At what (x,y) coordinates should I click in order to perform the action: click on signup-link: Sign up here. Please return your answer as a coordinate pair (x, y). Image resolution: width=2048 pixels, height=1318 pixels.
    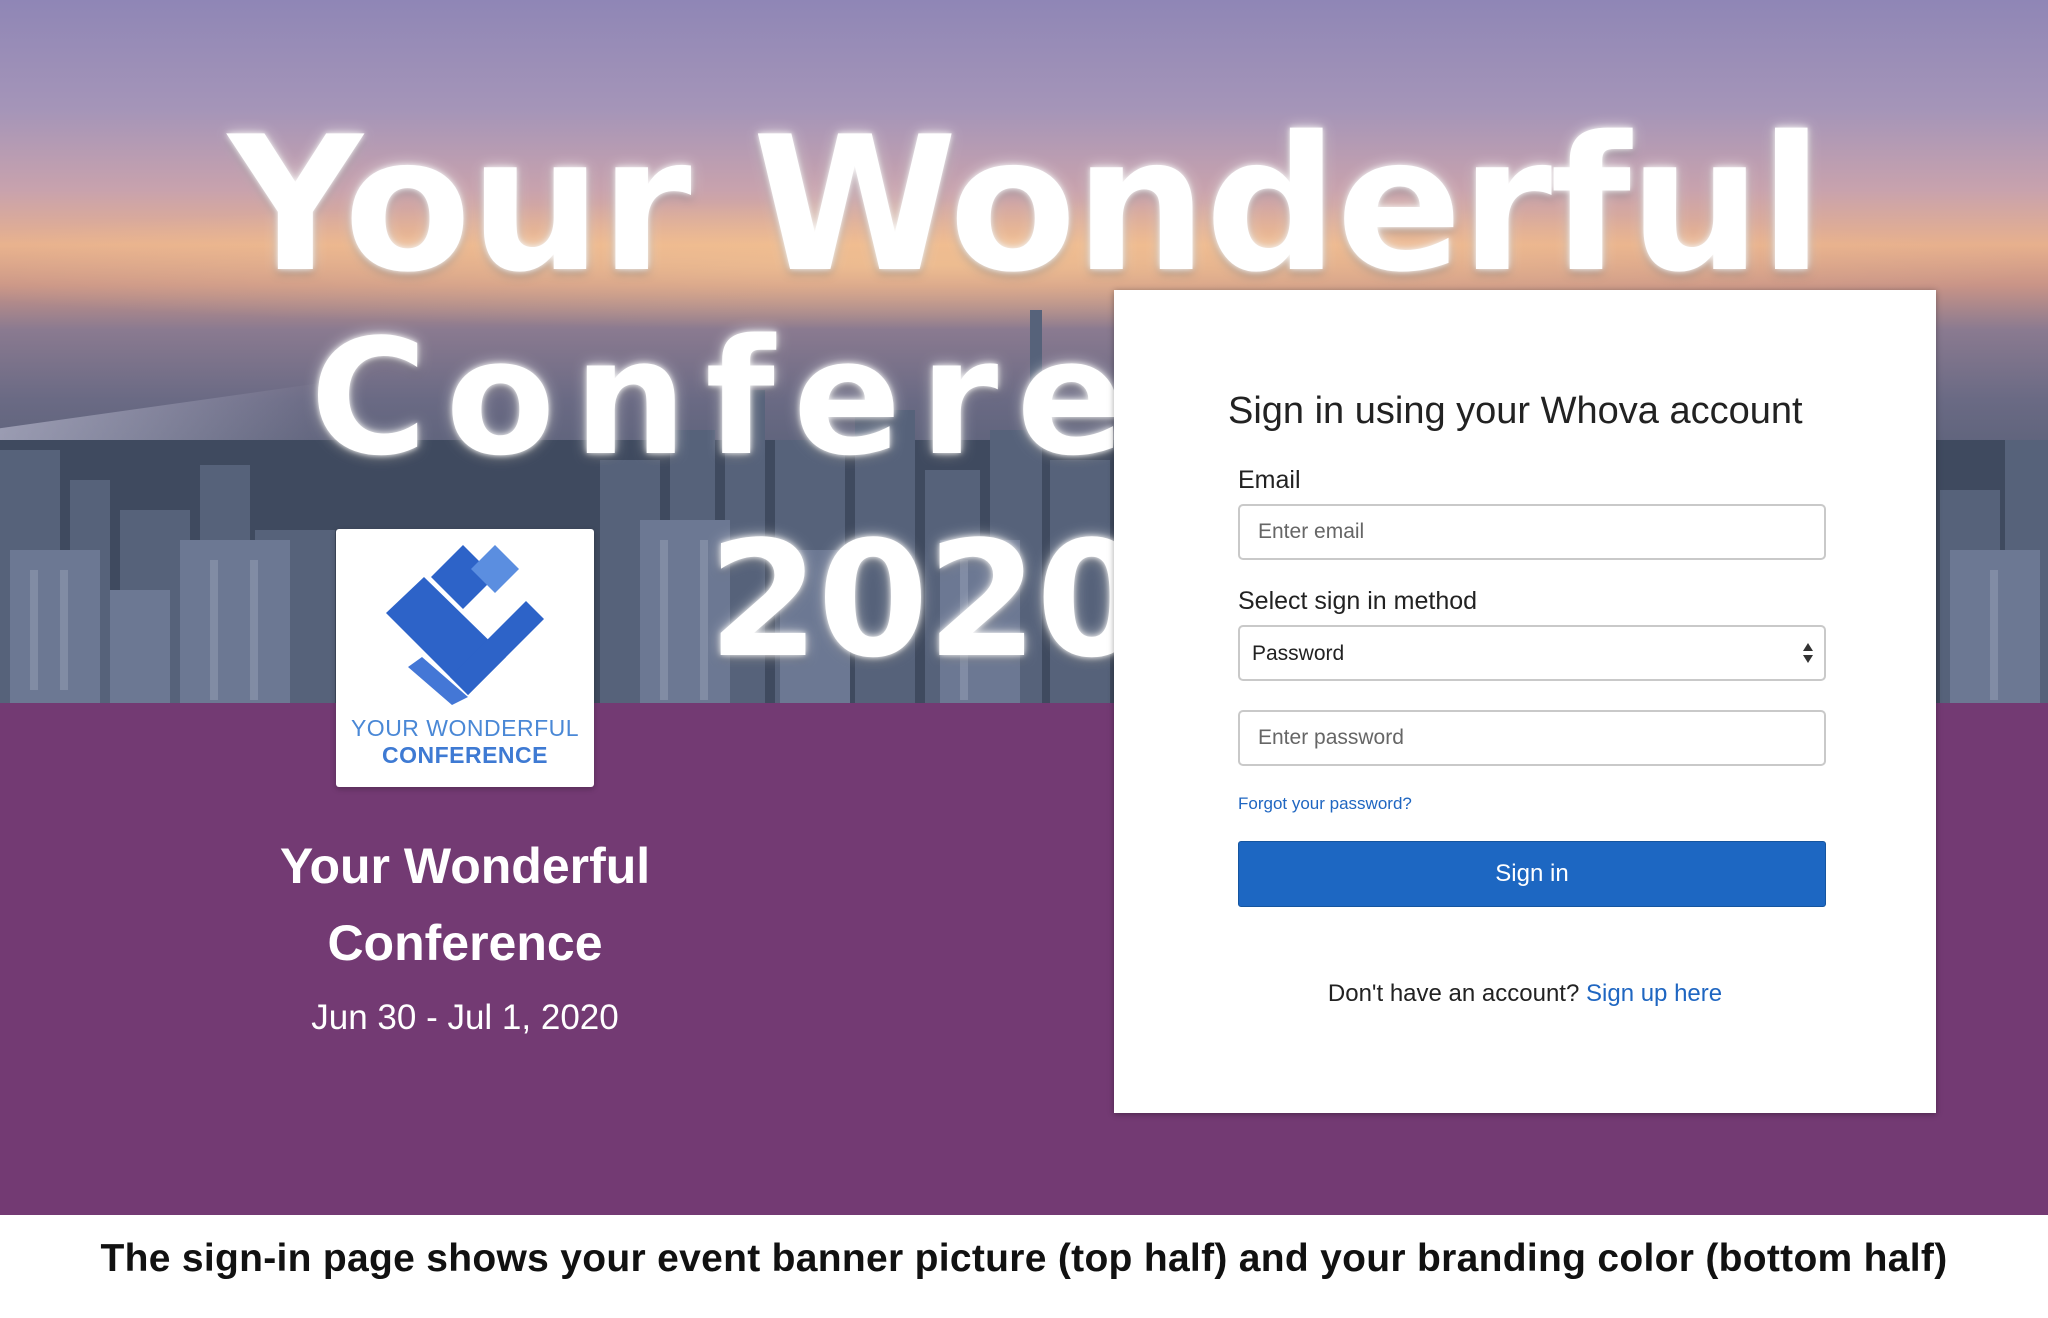
    Looking at the image, I should click on (1654, 993).